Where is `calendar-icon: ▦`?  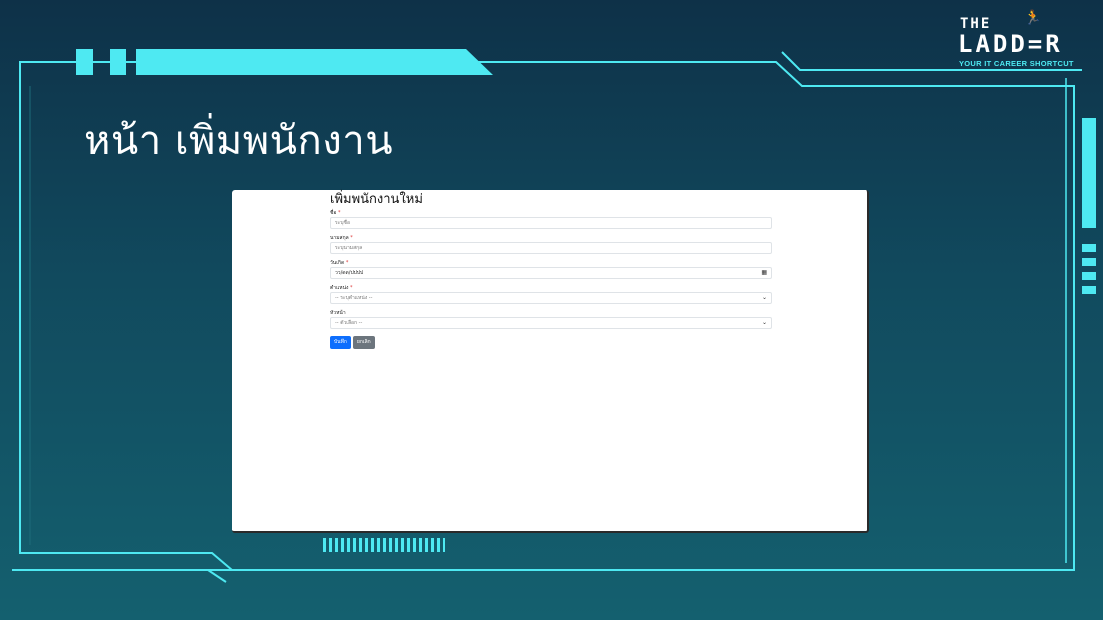
calendar-icon: ▦ is located at coordinates (764, 273).